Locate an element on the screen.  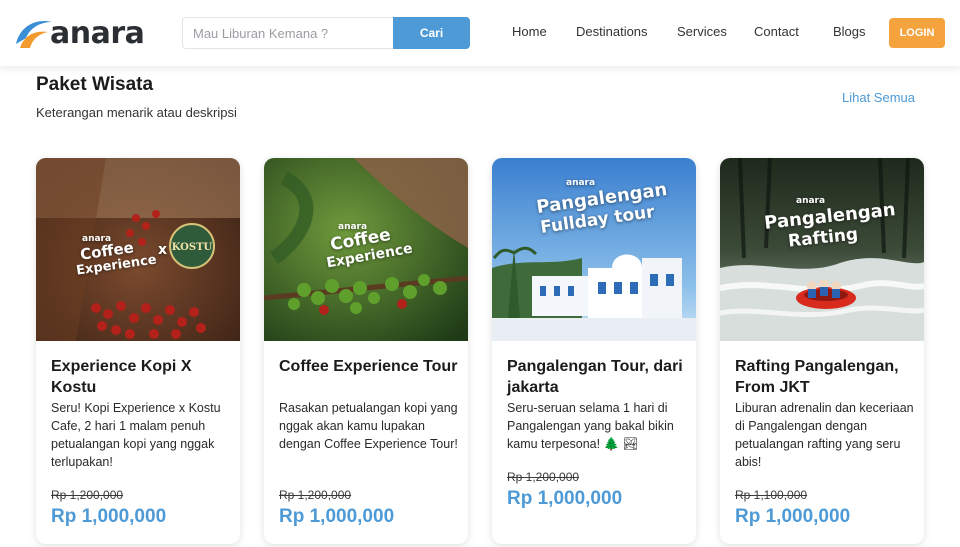
package-image: anara Pangalengan Rafting is located at coordinates (822, 249).